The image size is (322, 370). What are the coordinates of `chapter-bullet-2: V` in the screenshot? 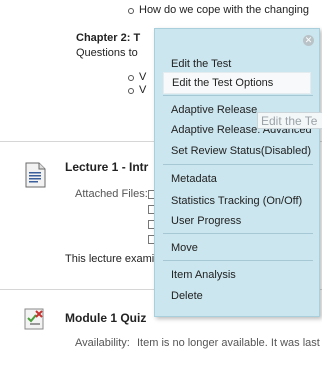 It's located at (143, 90).